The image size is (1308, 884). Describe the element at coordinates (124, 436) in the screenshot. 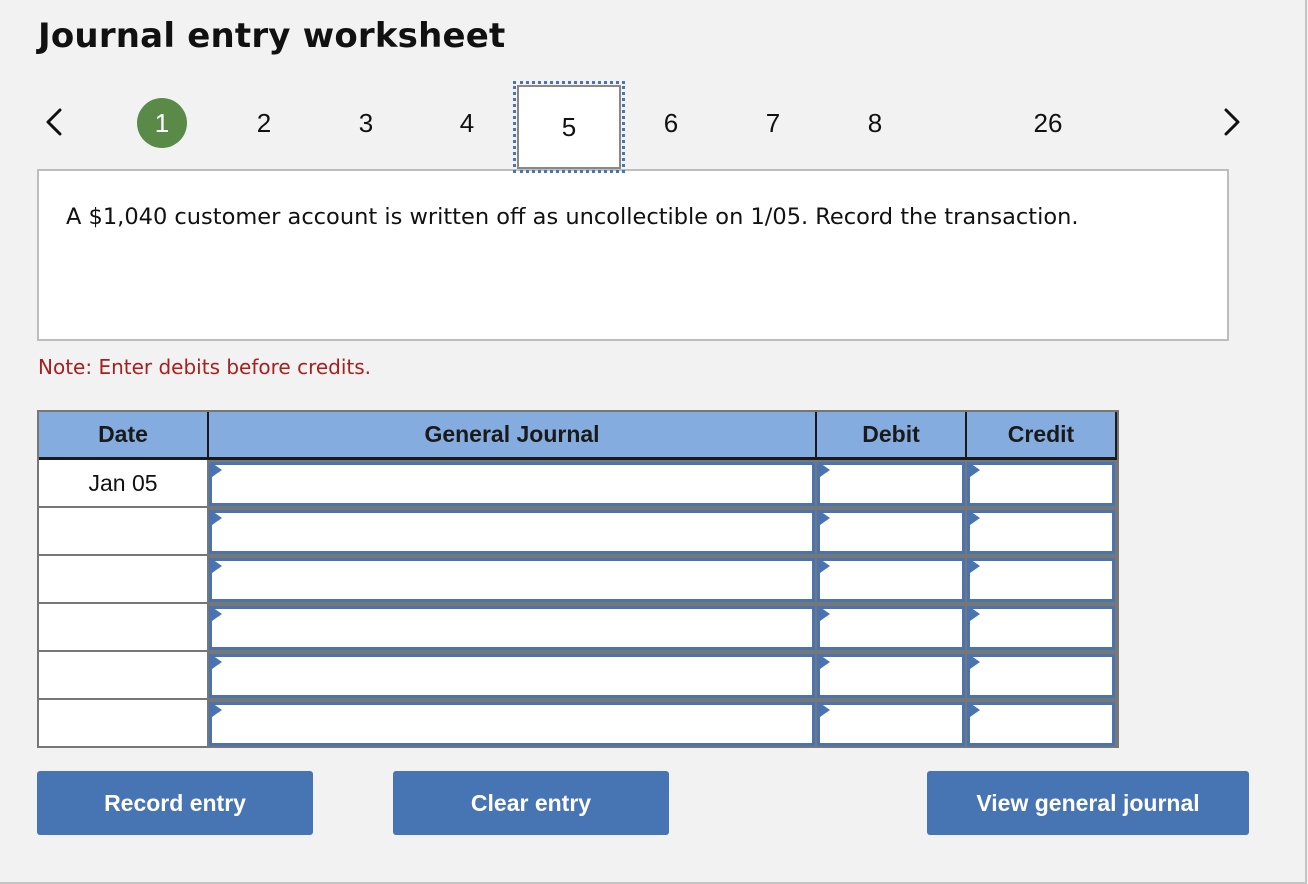

I see `header-date: Date` at that location.